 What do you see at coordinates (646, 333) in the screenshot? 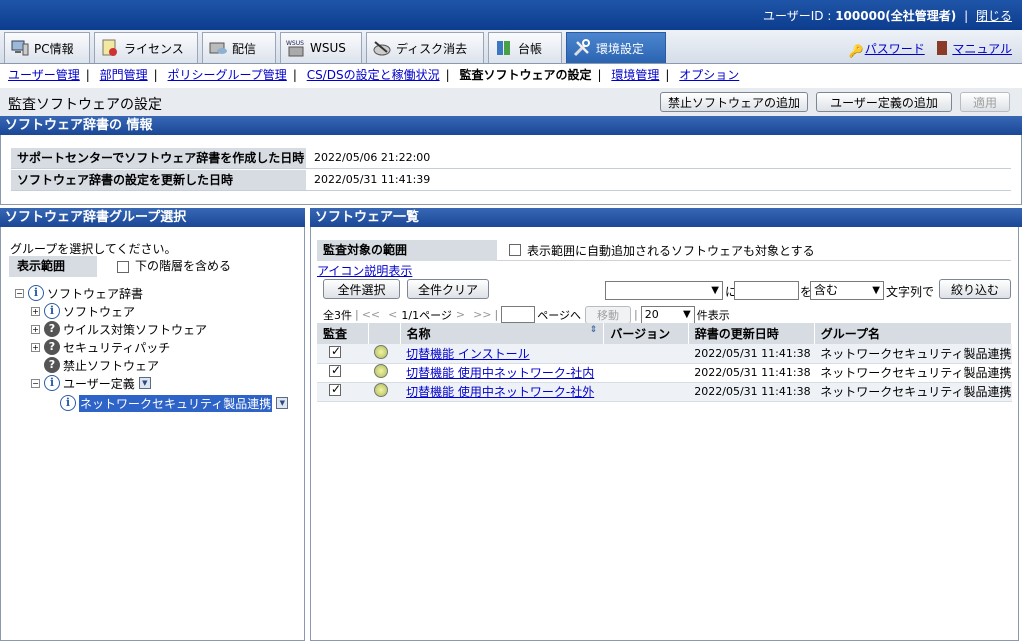
I see `col-version: バージョン` at bounding box center [646, 333].